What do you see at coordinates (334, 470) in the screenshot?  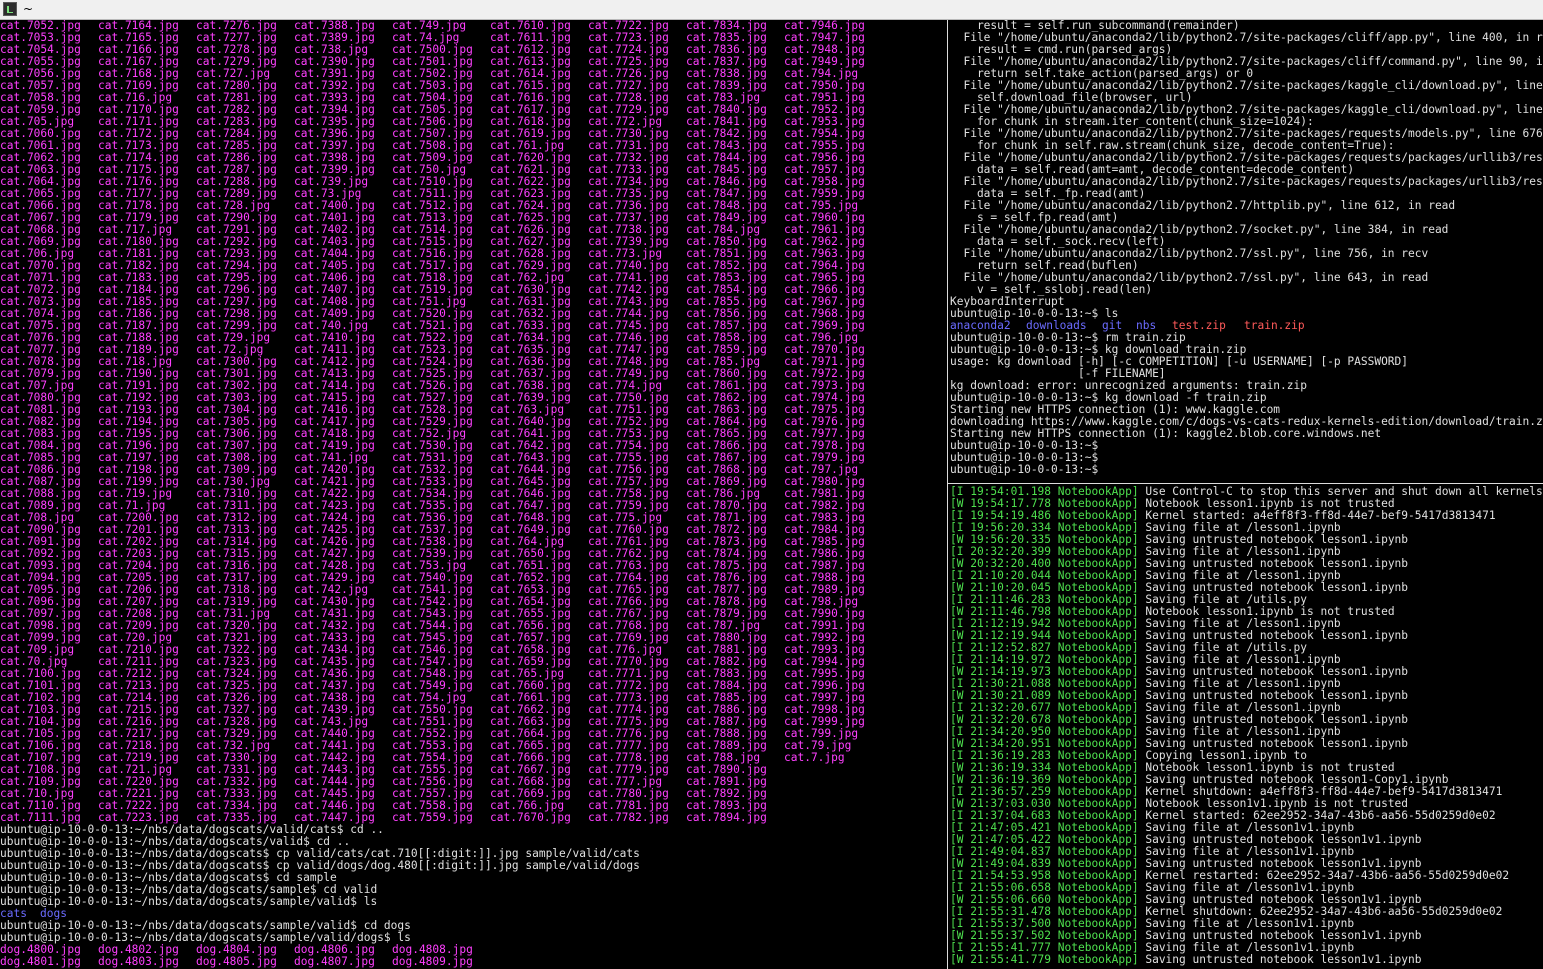 I see `file-name: cat.7420.jpg` at bounding box center [334, 470].